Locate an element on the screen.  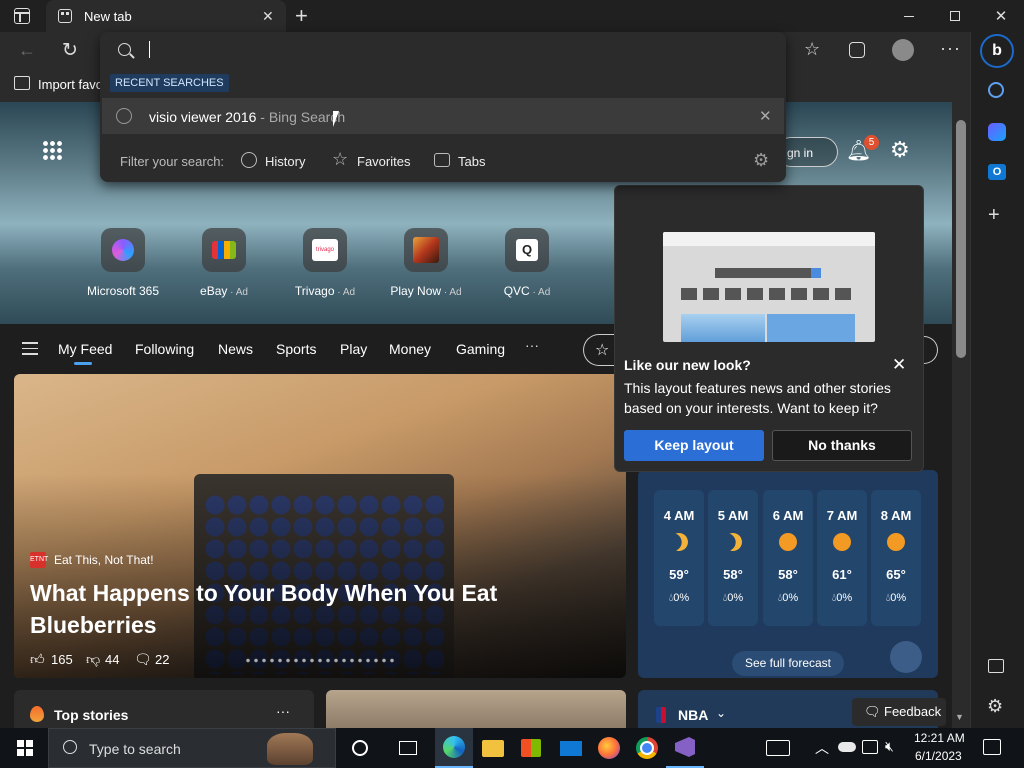
task-view-icon is located at coordinates (408, 748).